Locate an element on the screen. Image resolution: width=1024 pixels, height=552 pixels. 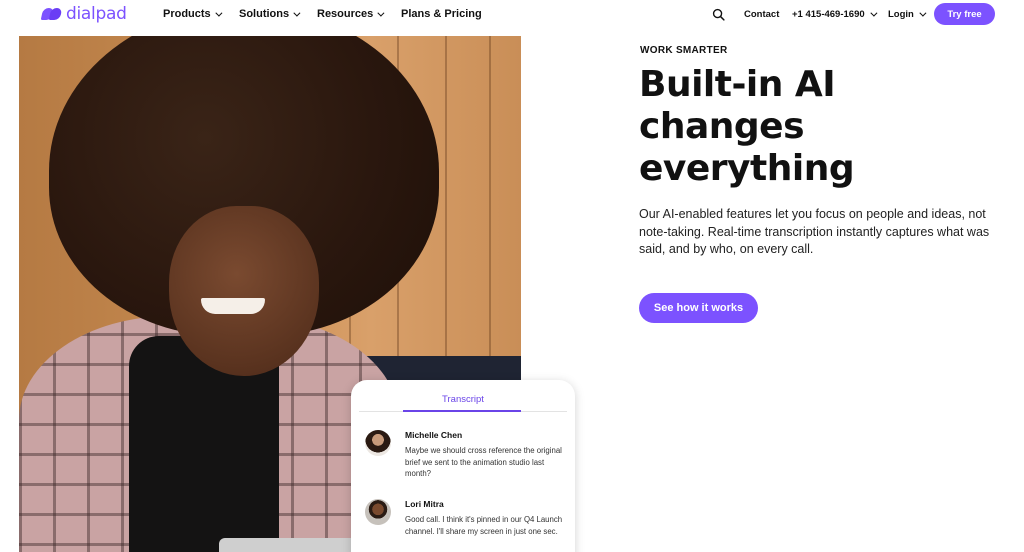
dialpad-logo-icon is located at coordinates (51, 14).